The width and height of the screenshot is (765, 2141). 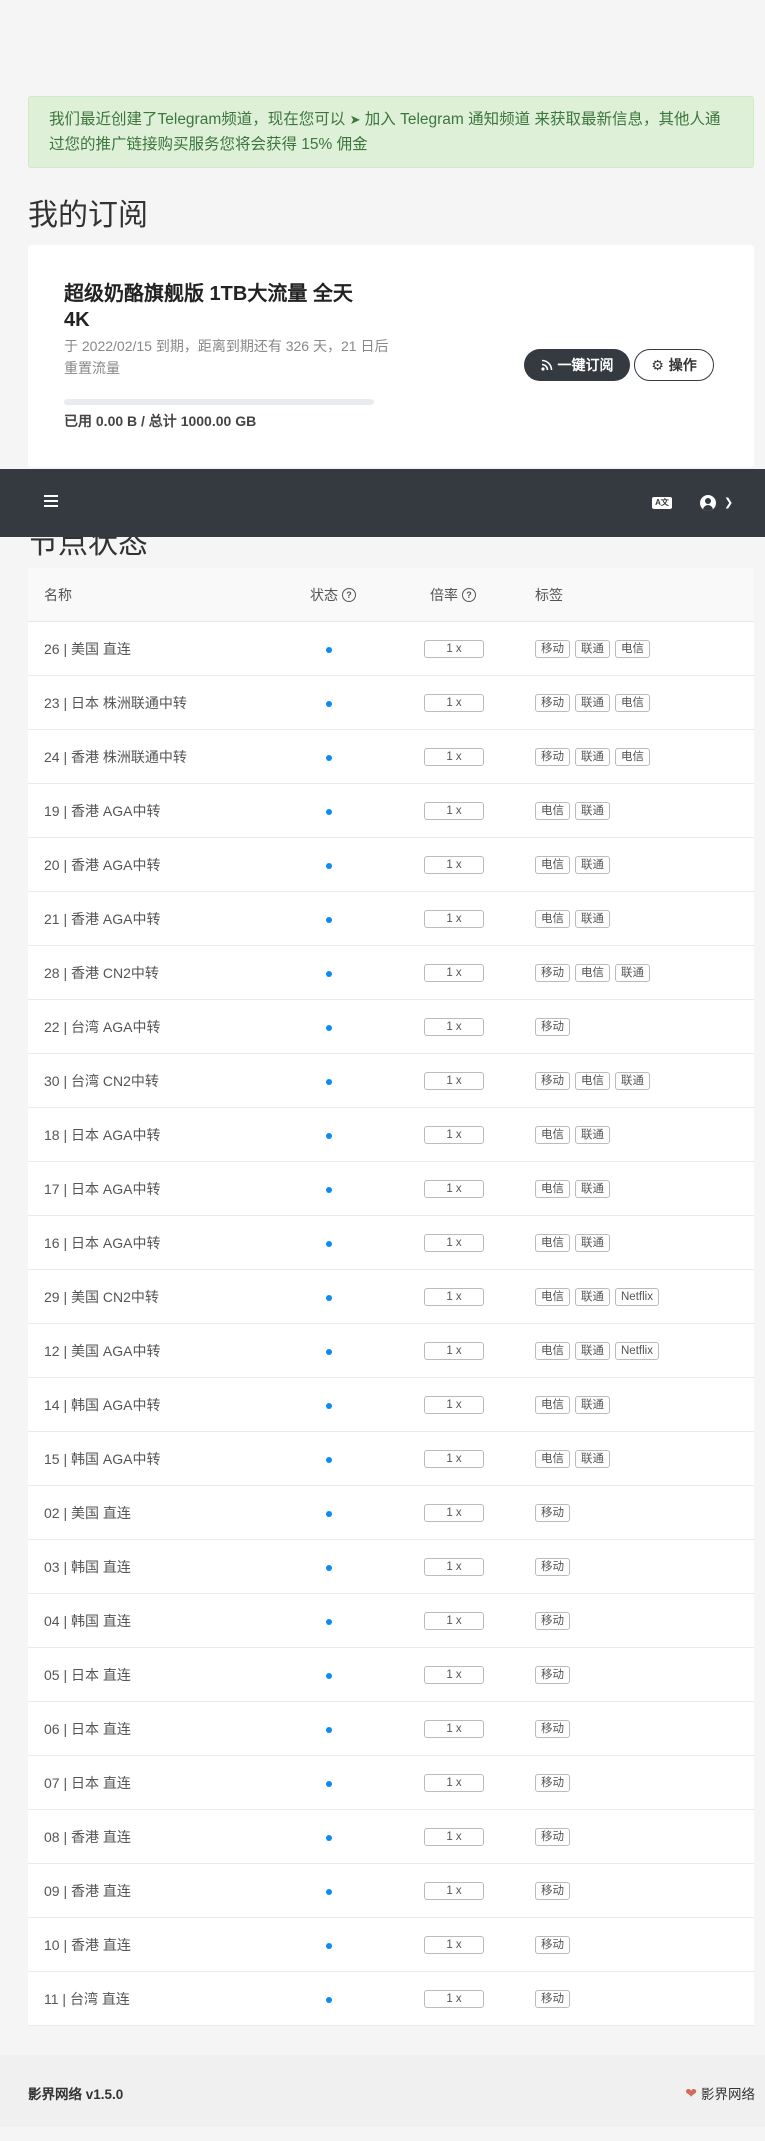 What do you see at coordinates (546, 365) in the screenshot?
I see `rss-icon` at bounding box center [546, 365].